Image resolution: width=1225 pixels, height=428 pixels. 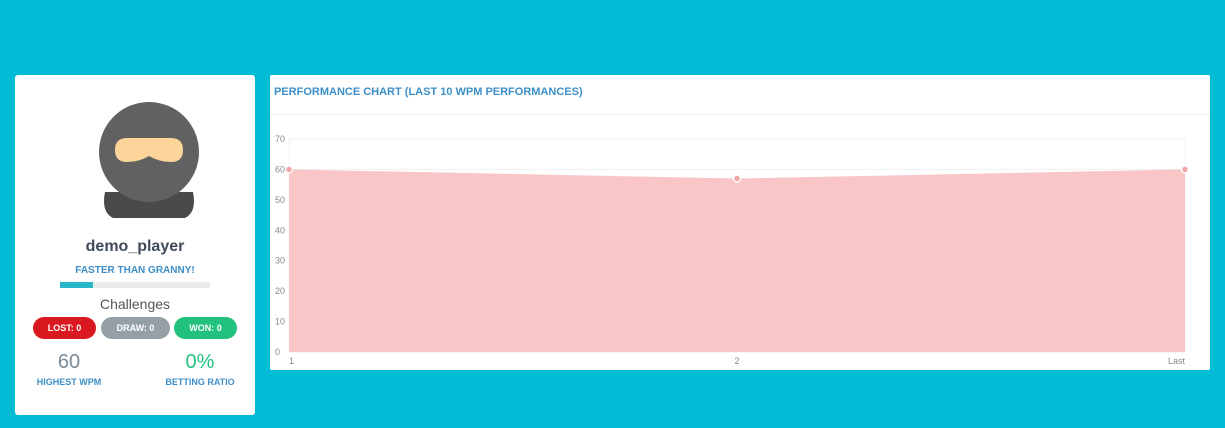 What do you see at coordinates (280, 200) in the screenshot?
I see `y-tick-label: 50` at bounding box center [280, 200].